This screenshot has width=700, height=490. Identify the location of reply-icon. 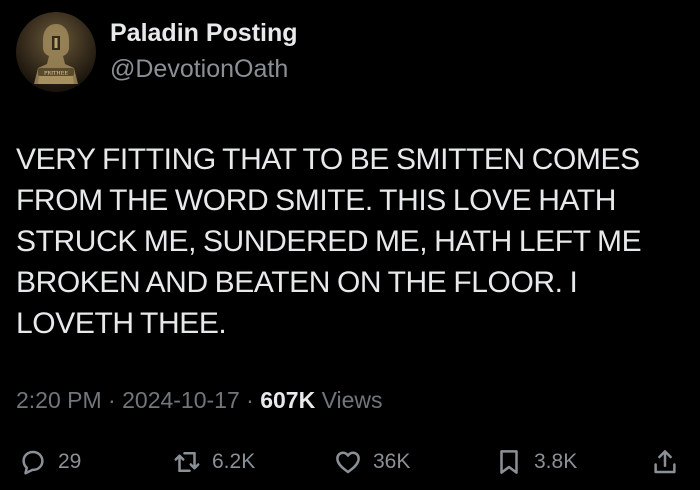
(33, 462).